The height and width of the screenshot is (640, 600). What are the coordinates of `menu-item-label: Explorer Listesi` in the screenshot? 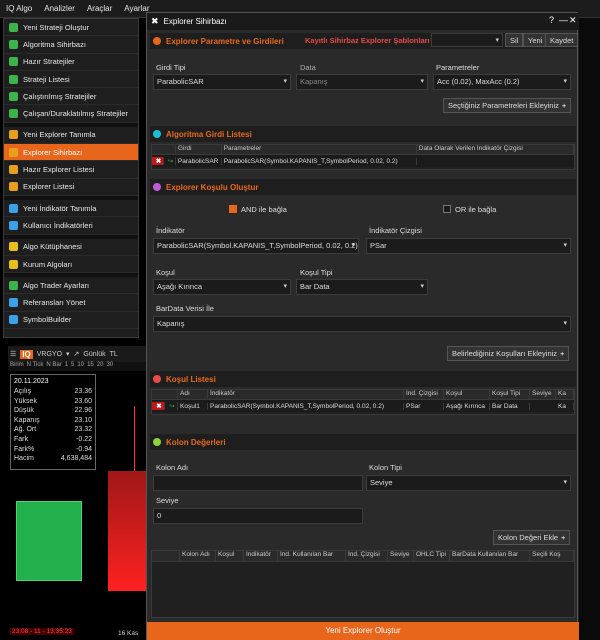 It's located at (49, 187).